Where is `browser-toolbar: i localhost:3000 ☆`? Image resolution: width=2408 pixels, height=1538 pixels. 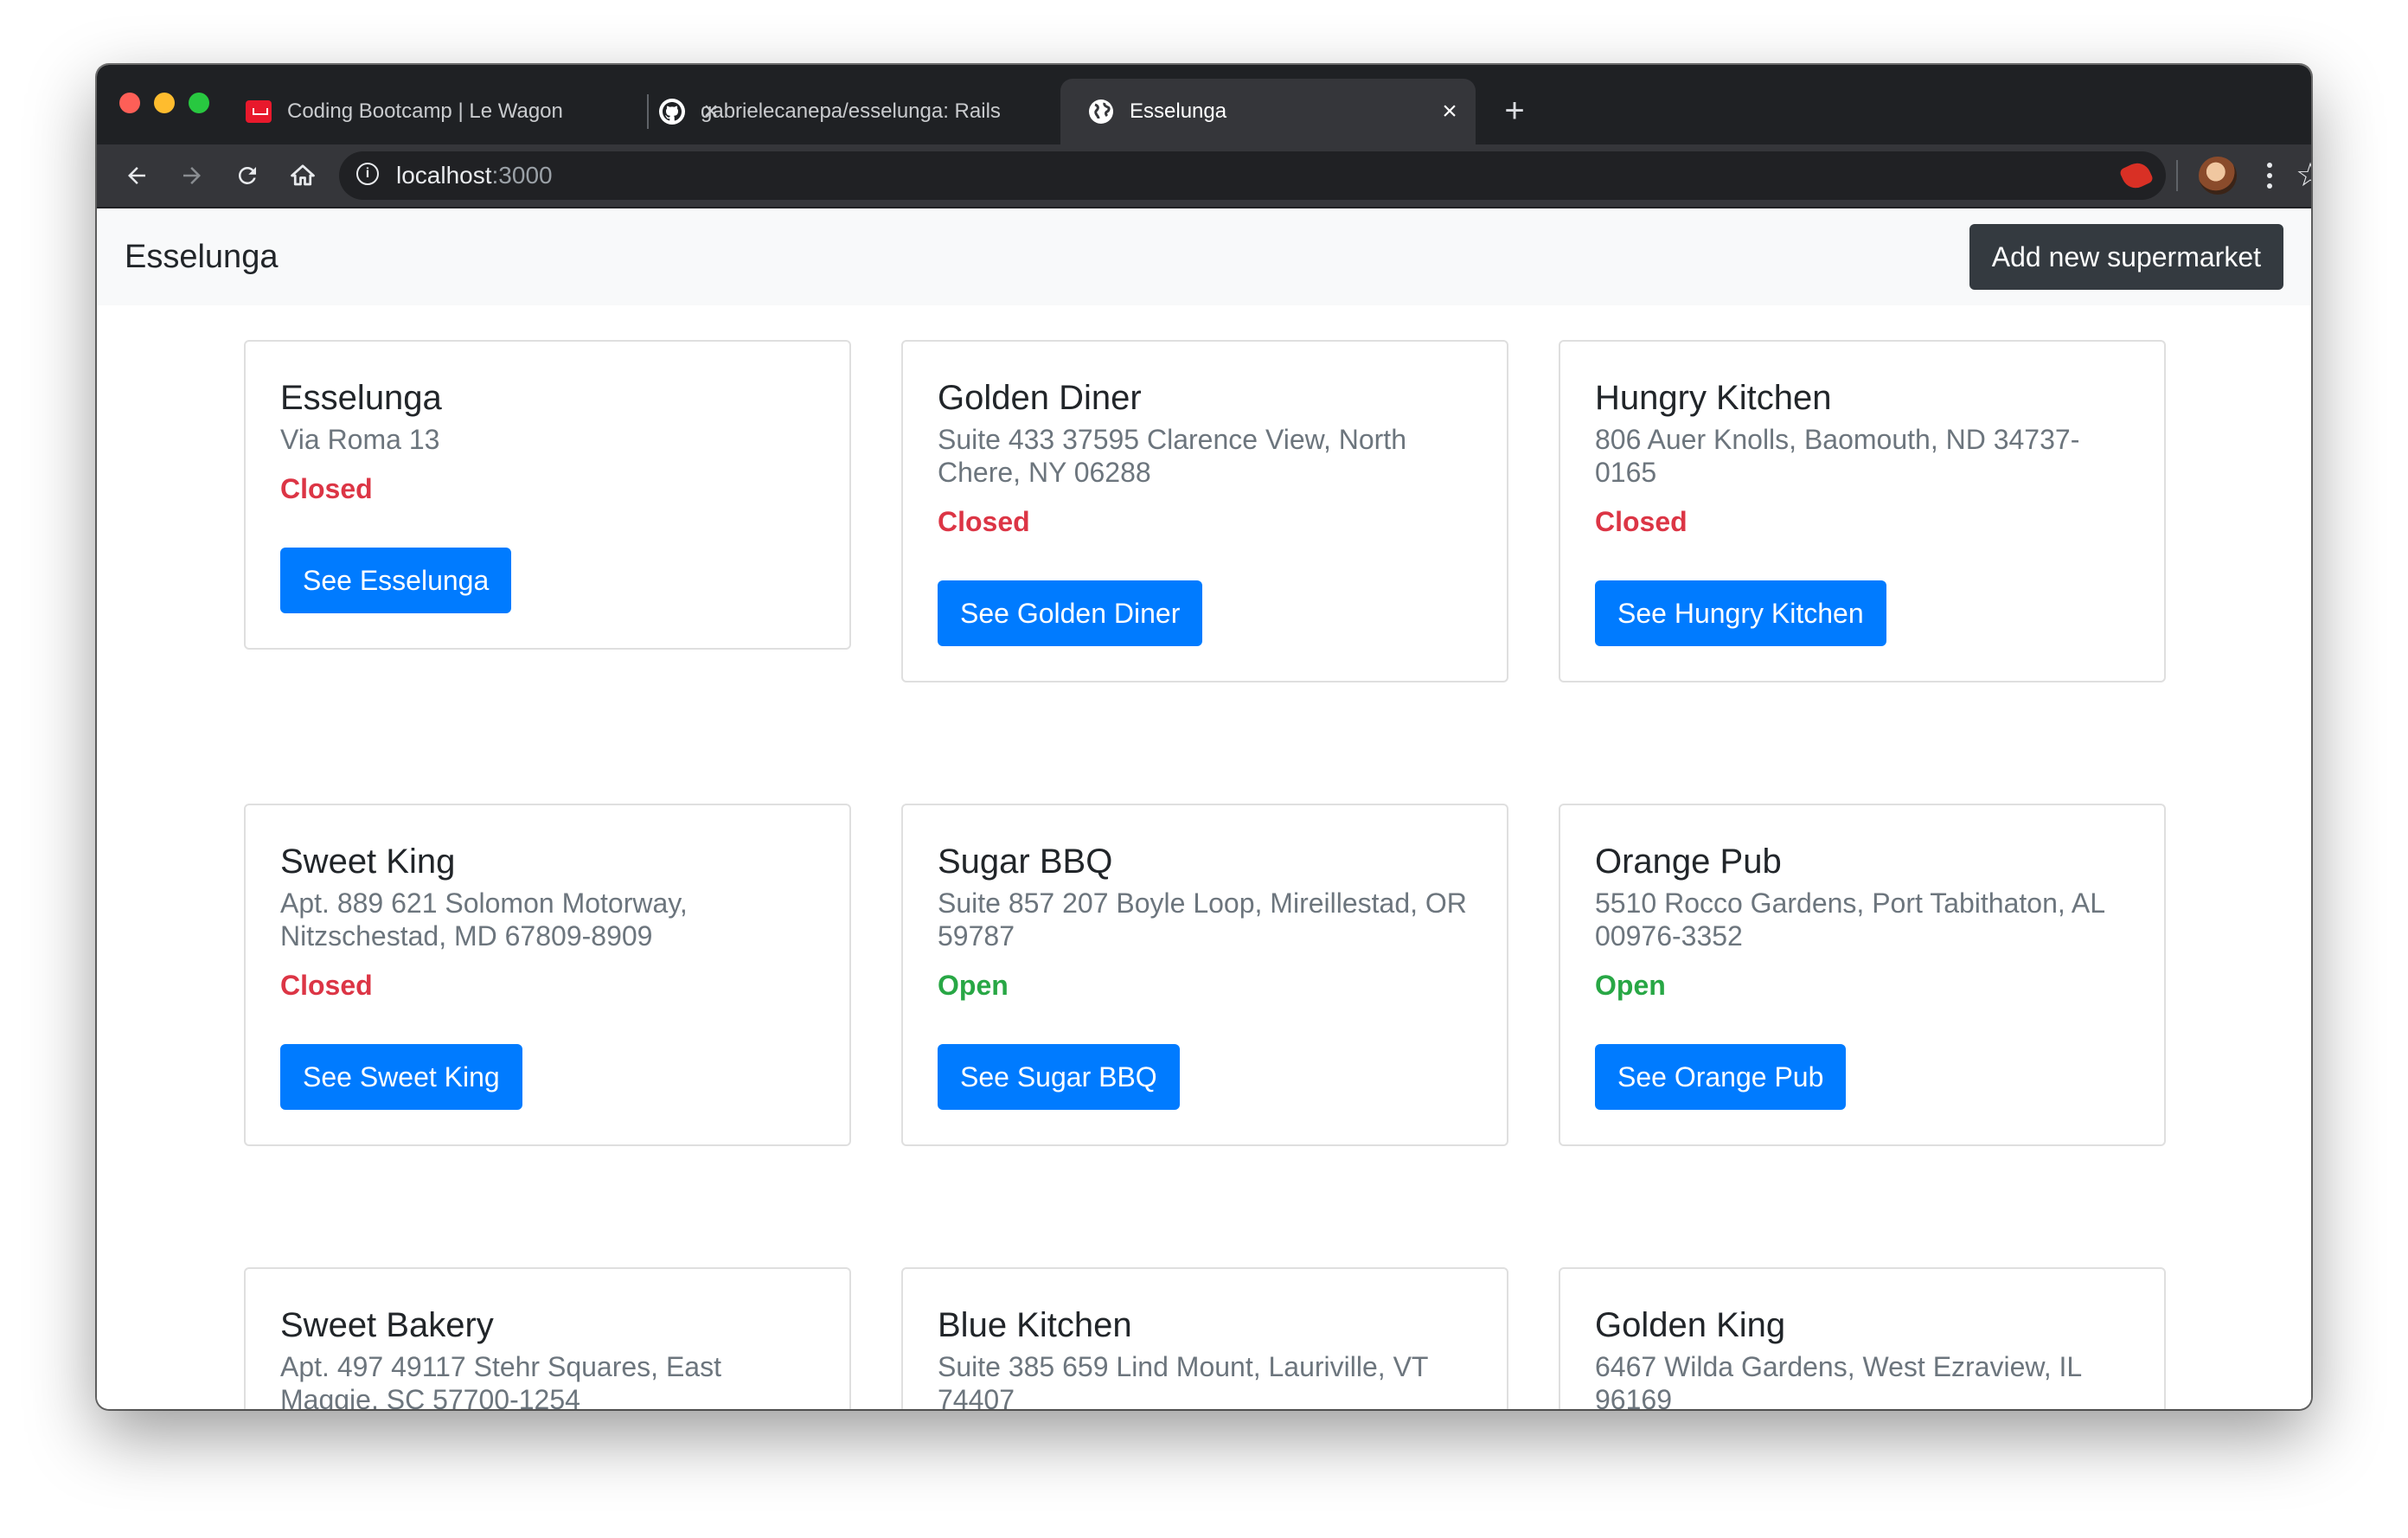
browser-toolbar: i localhost:3000 ☆ is located at coordinates (1204, 176).